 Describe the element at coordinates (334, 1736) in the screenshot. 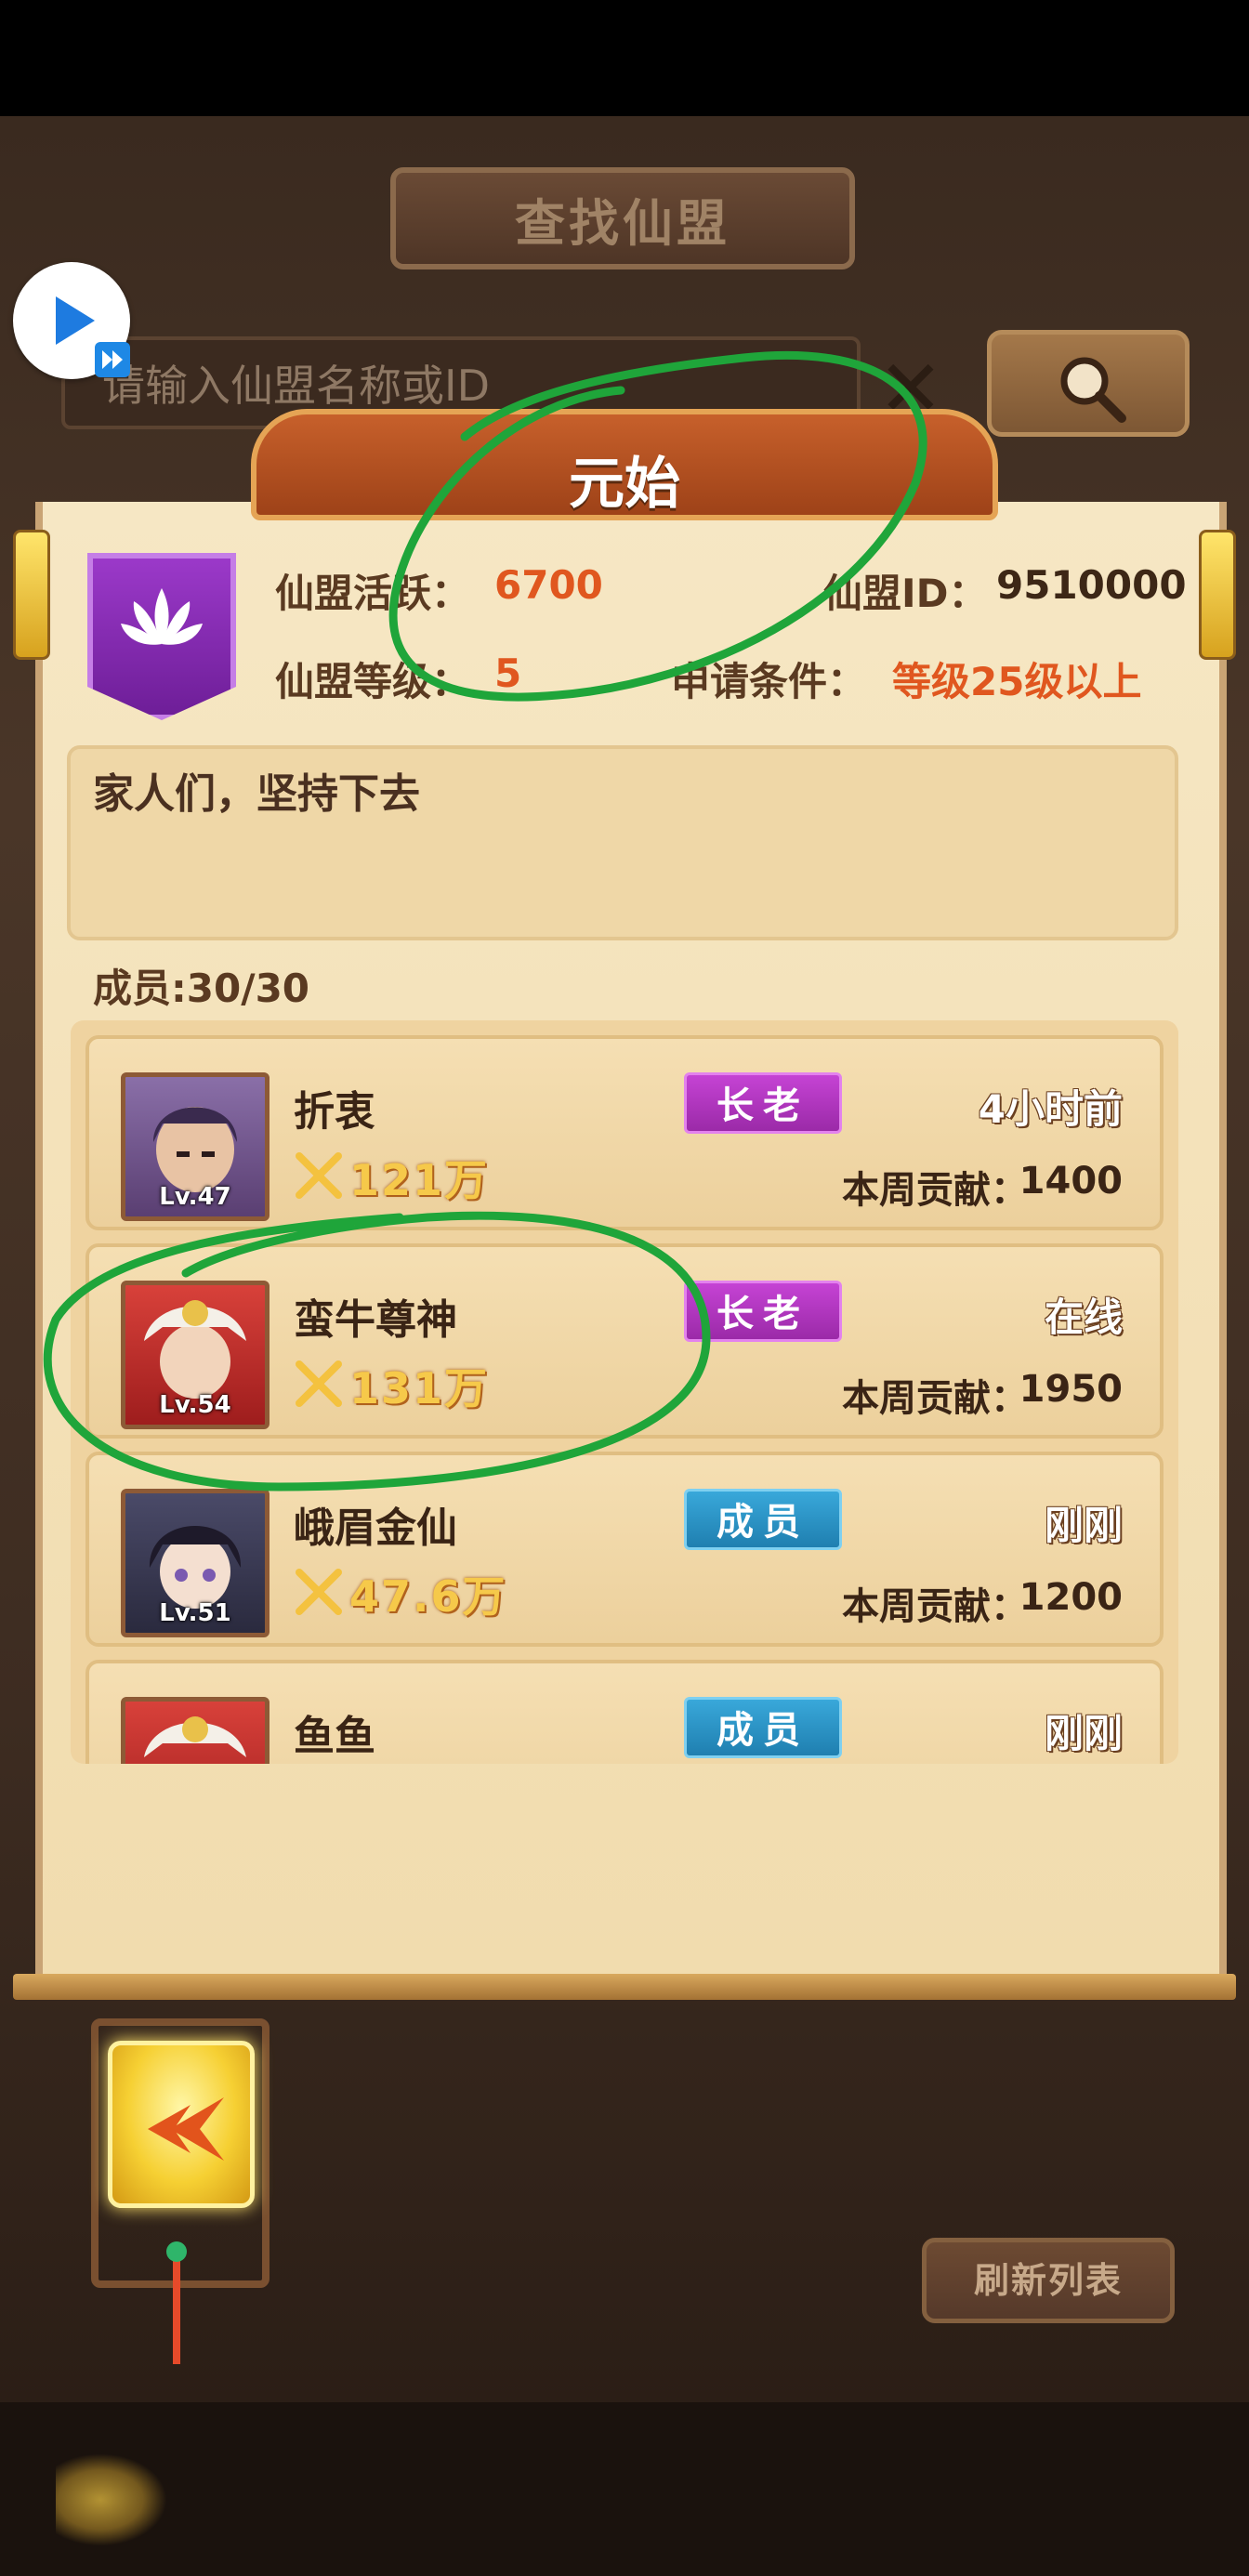

I see `member-name: 鱼鱼` at that location.